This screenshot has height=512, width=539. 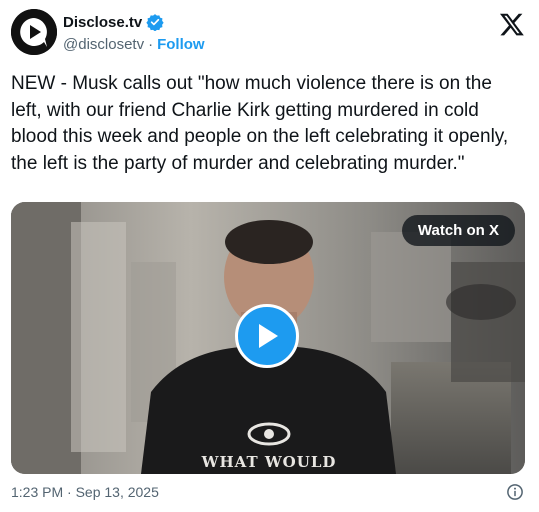 What do you see at coordinates (458, 230) in the screenshot?
I see `watch-on-x-button: Watch on X` at bounding box center [458, 230].